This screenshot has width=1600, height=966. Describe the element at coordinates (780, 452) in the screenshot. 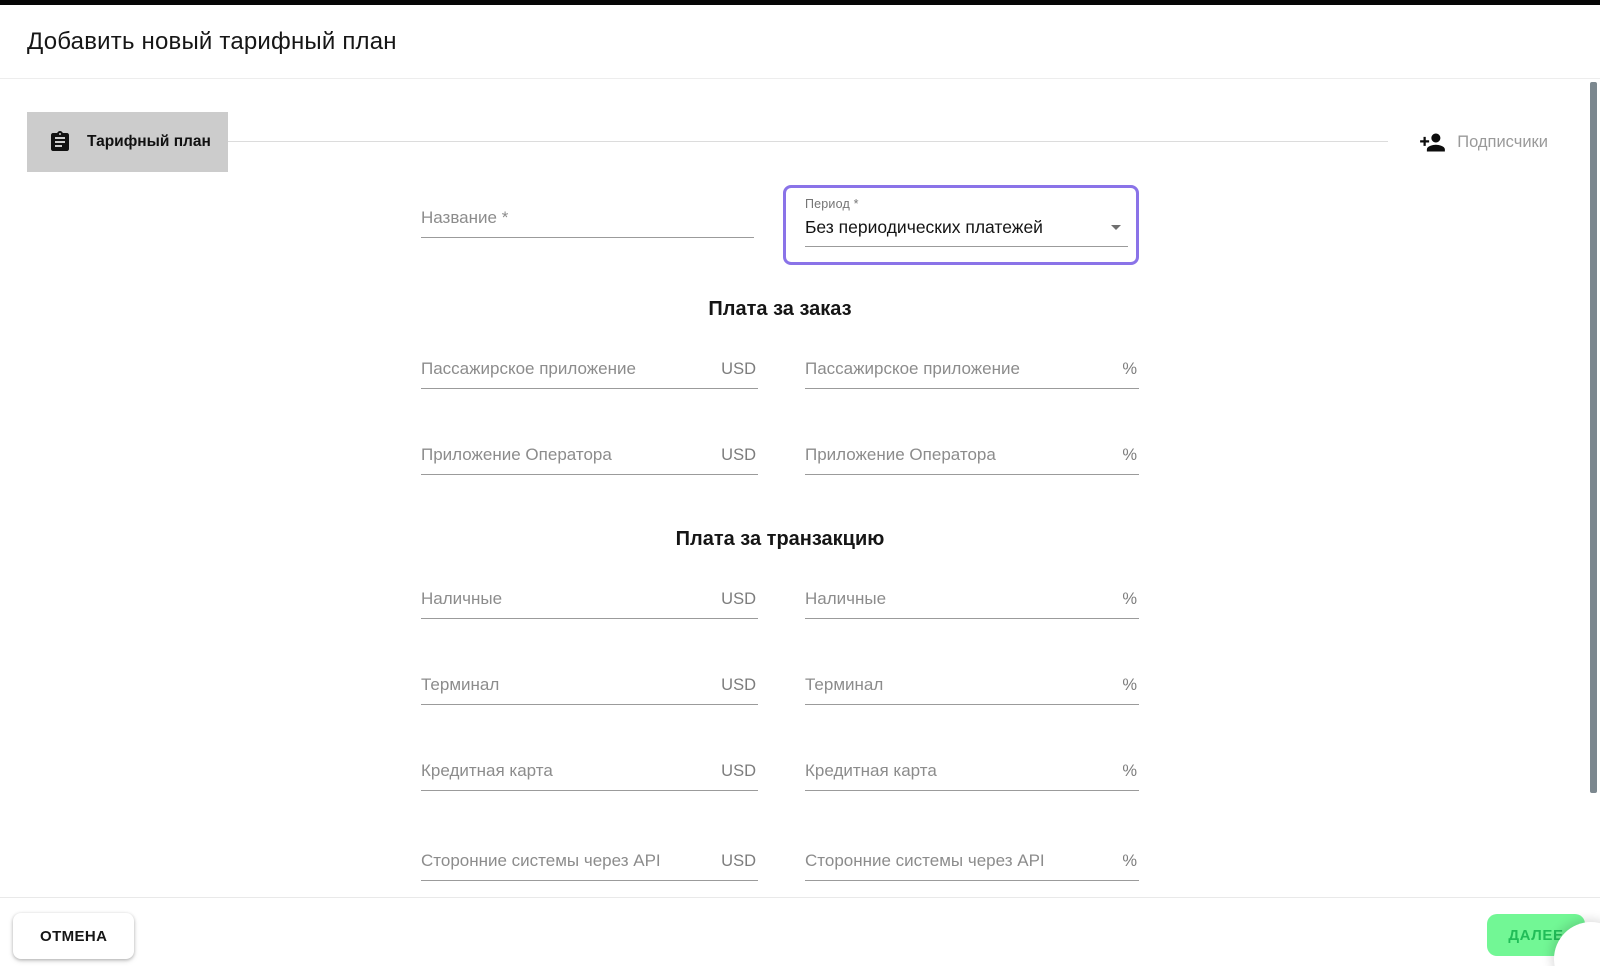

I see `fee-row-operator-app: USD %` at that location.